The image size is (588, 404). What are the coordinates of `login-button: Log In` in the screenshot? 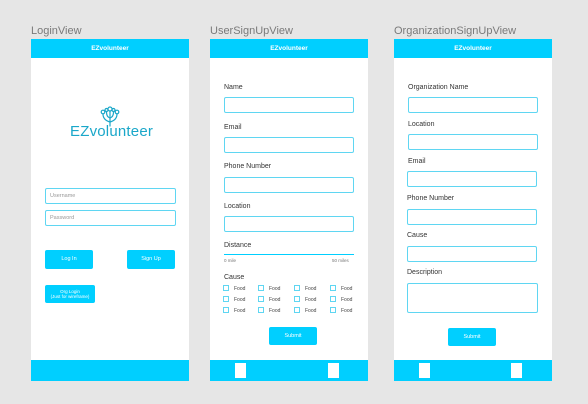 It's located at (69, 259).